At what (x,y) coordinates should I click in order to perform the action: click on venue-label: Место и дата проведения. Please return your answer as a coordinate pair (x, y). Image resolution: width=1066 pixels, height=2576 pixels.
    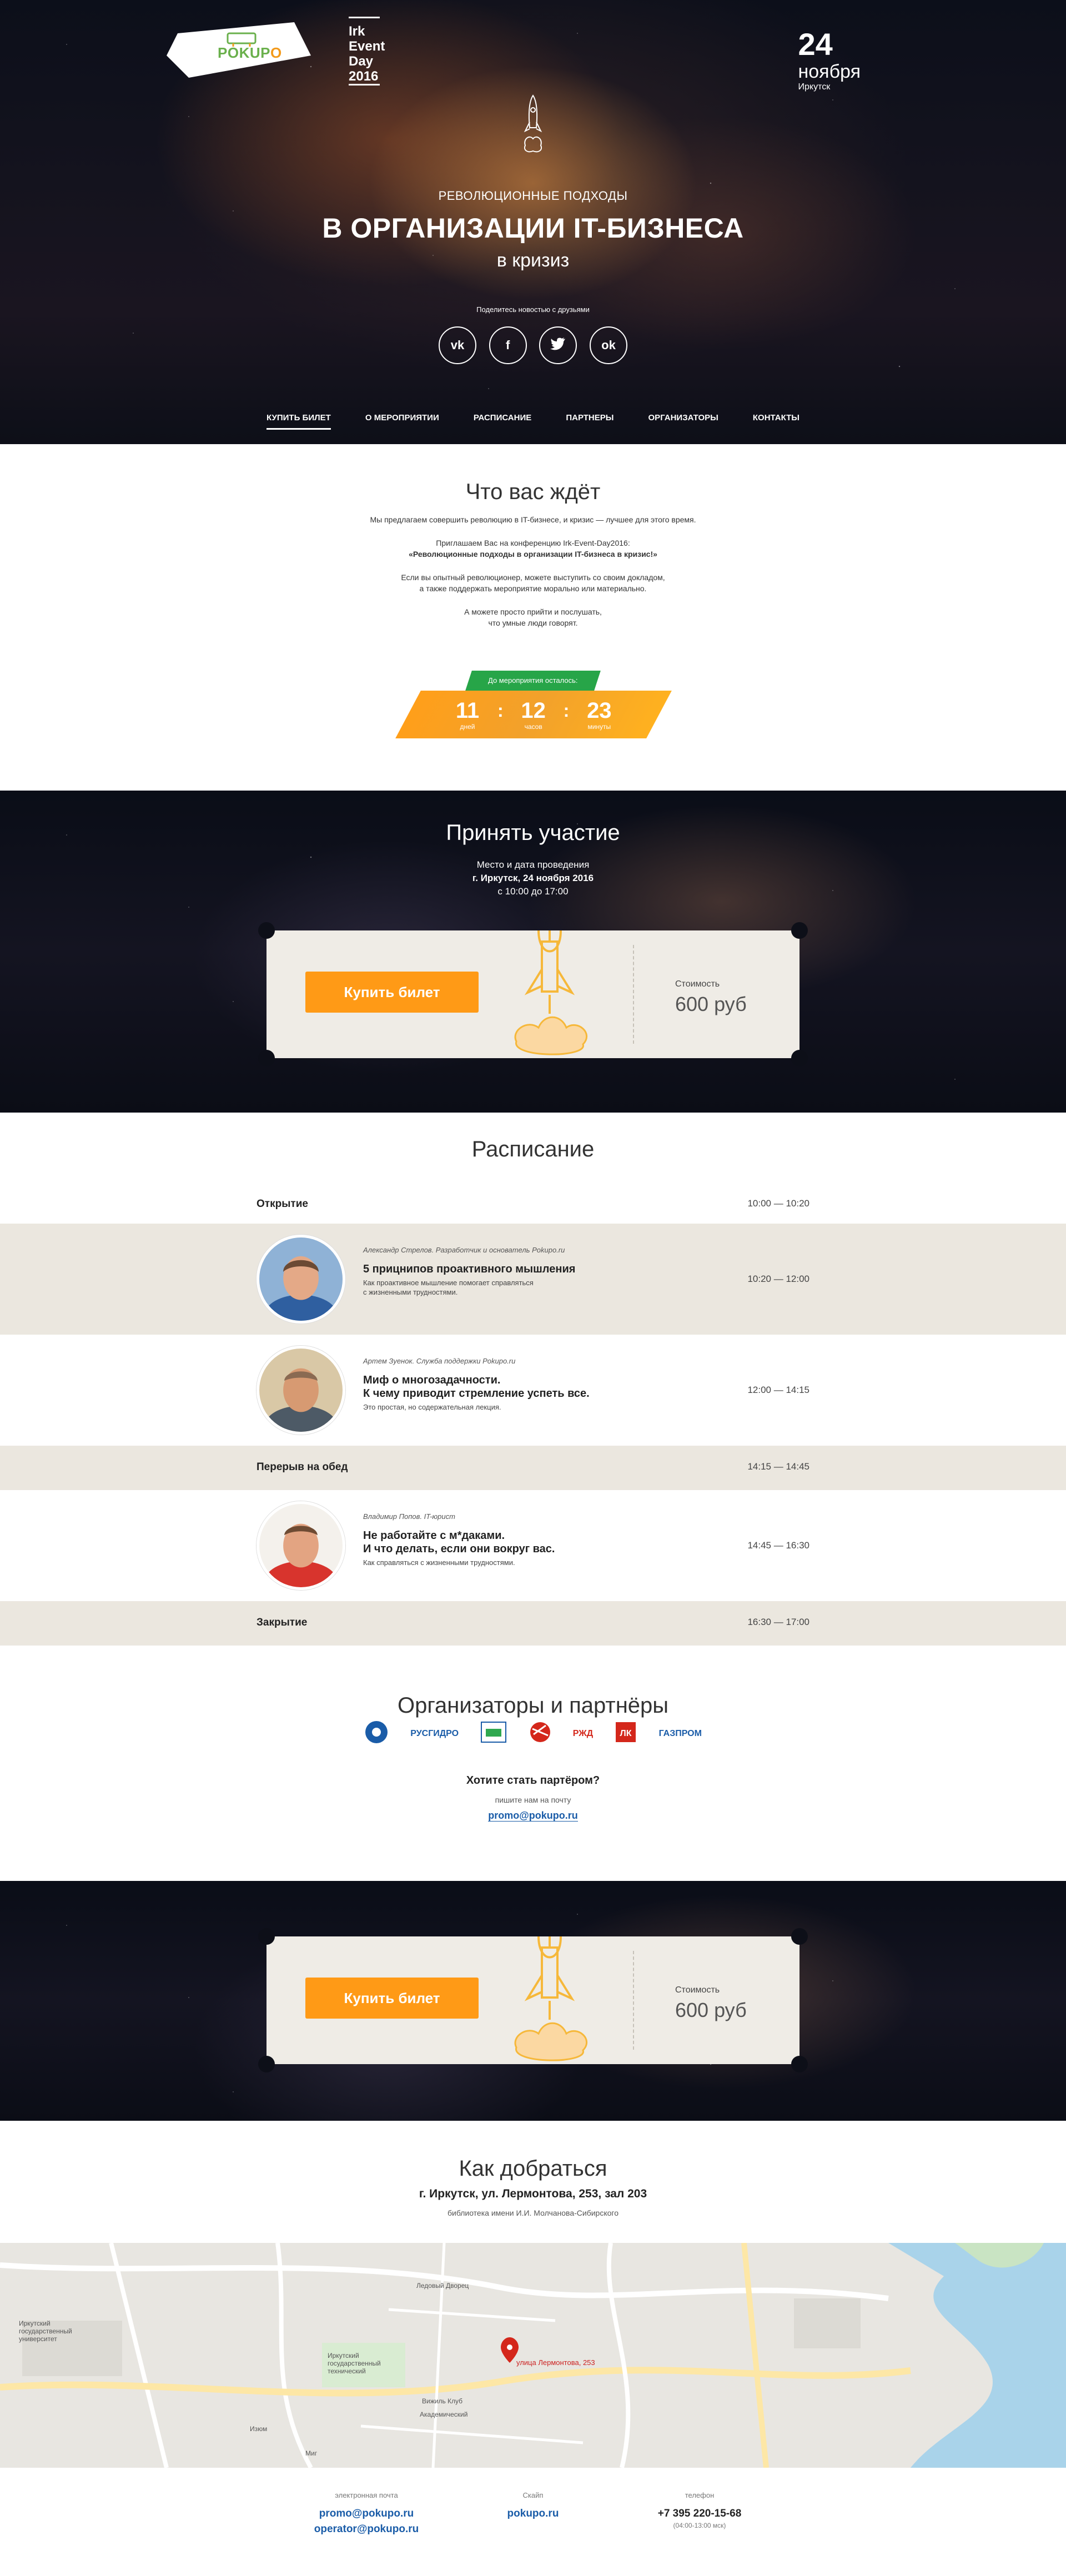
    Looking at the image, I should click on (533, 864).